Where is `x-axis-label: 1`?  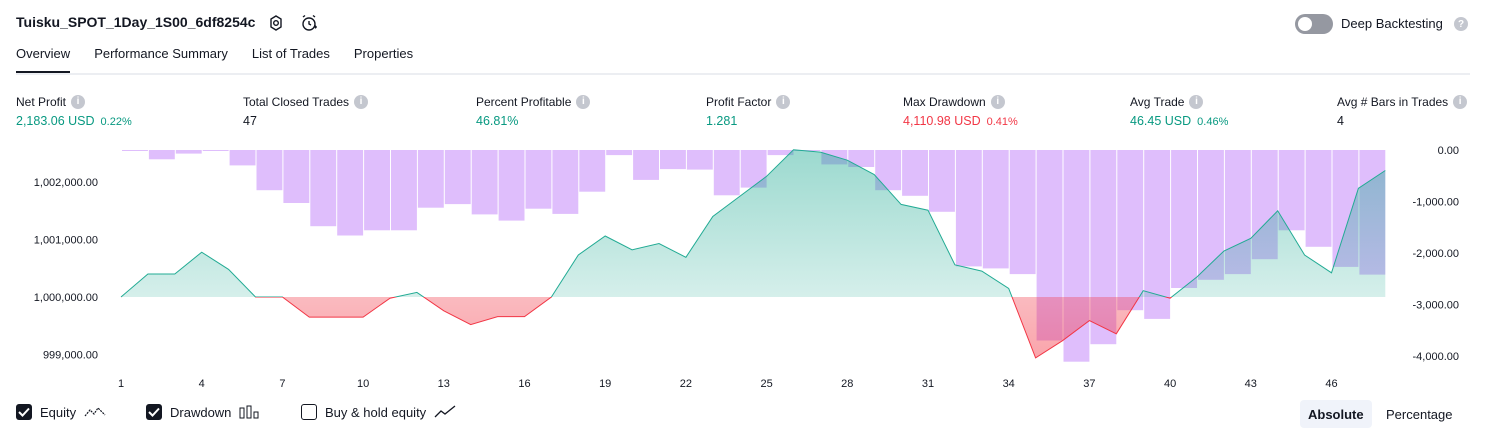
x-axis-label: 1 is located at coordinates (121, 384).